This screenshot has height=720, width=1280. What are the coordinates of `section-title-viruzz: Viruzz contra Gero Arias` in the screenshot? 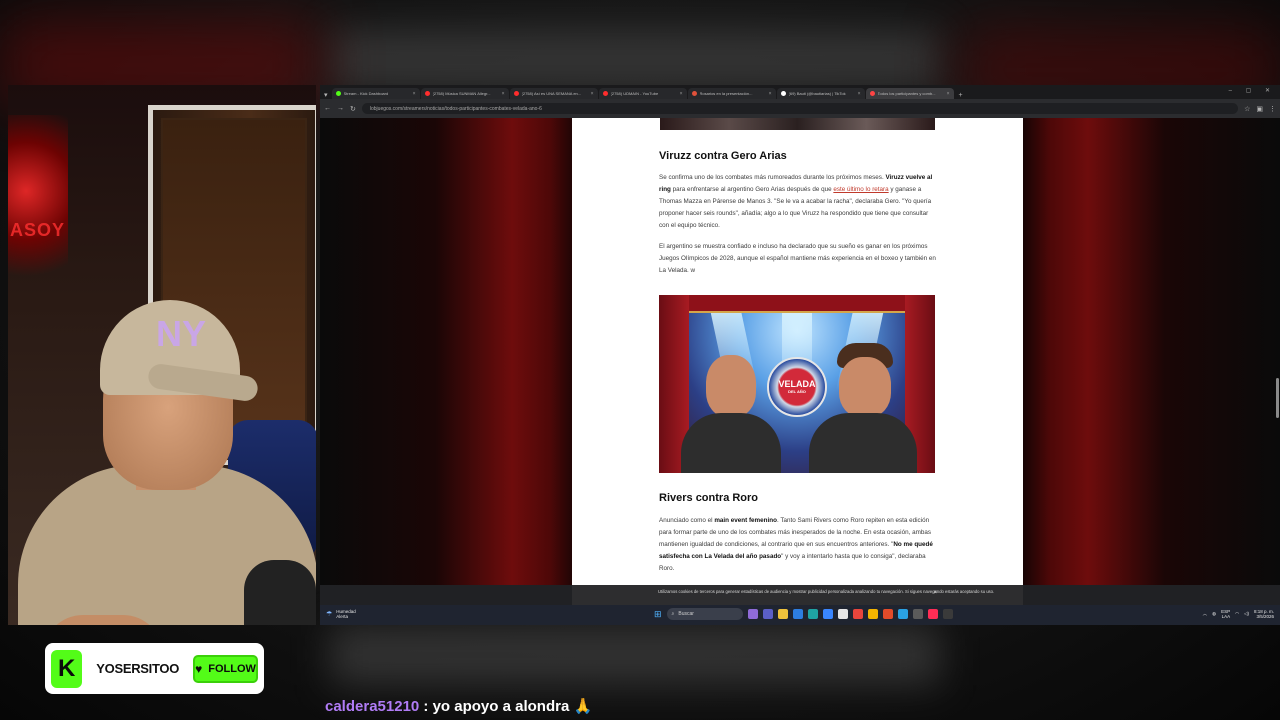 It's located at (723, 156).